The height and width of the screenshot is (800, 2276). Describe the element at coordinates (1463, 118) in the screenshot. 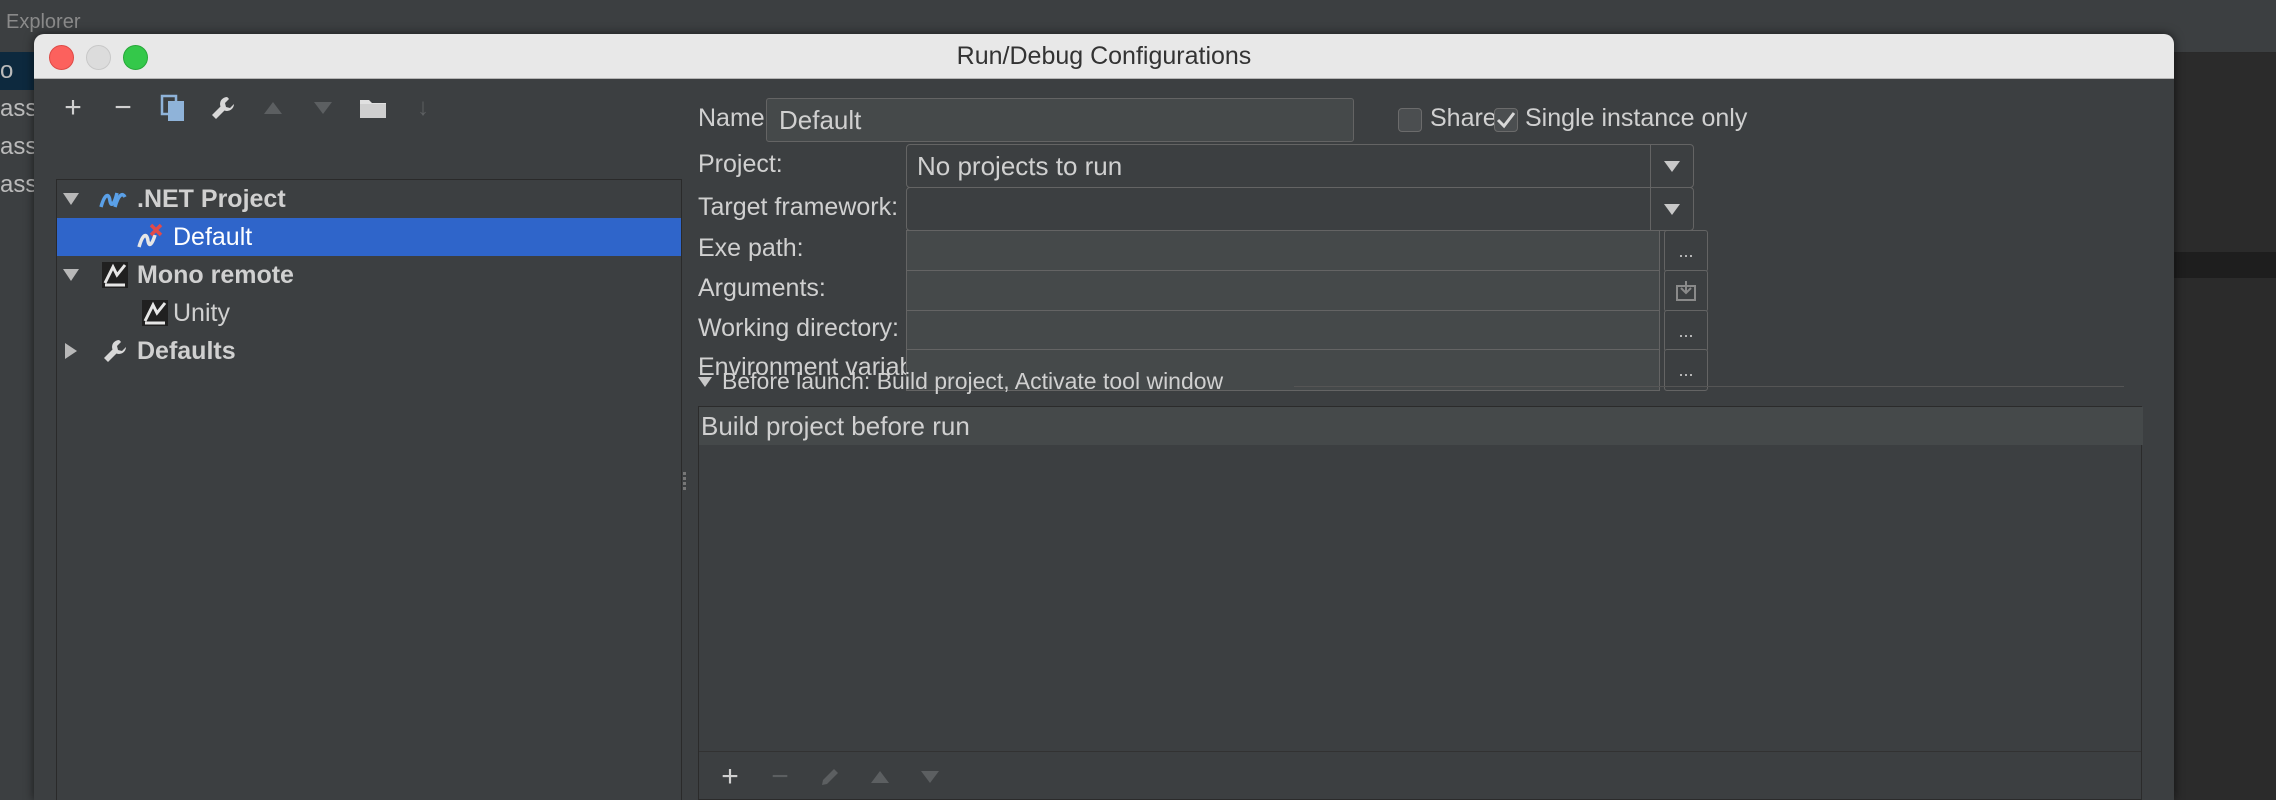

I see `share-label: Share` at that location.